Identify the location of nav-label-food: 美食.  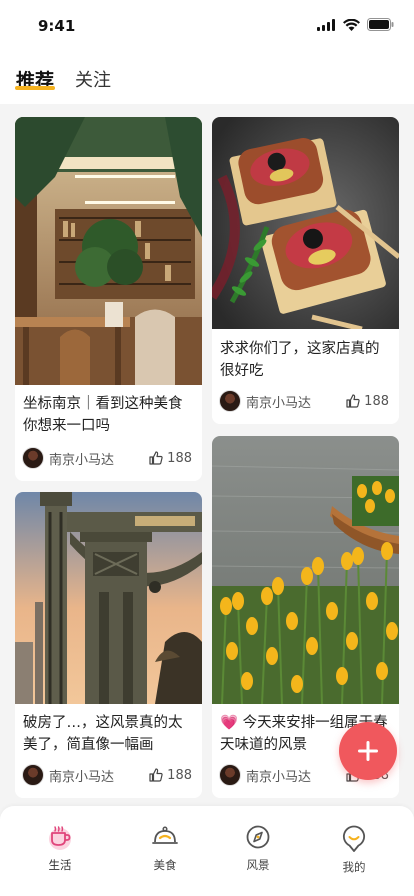
(165, 865).